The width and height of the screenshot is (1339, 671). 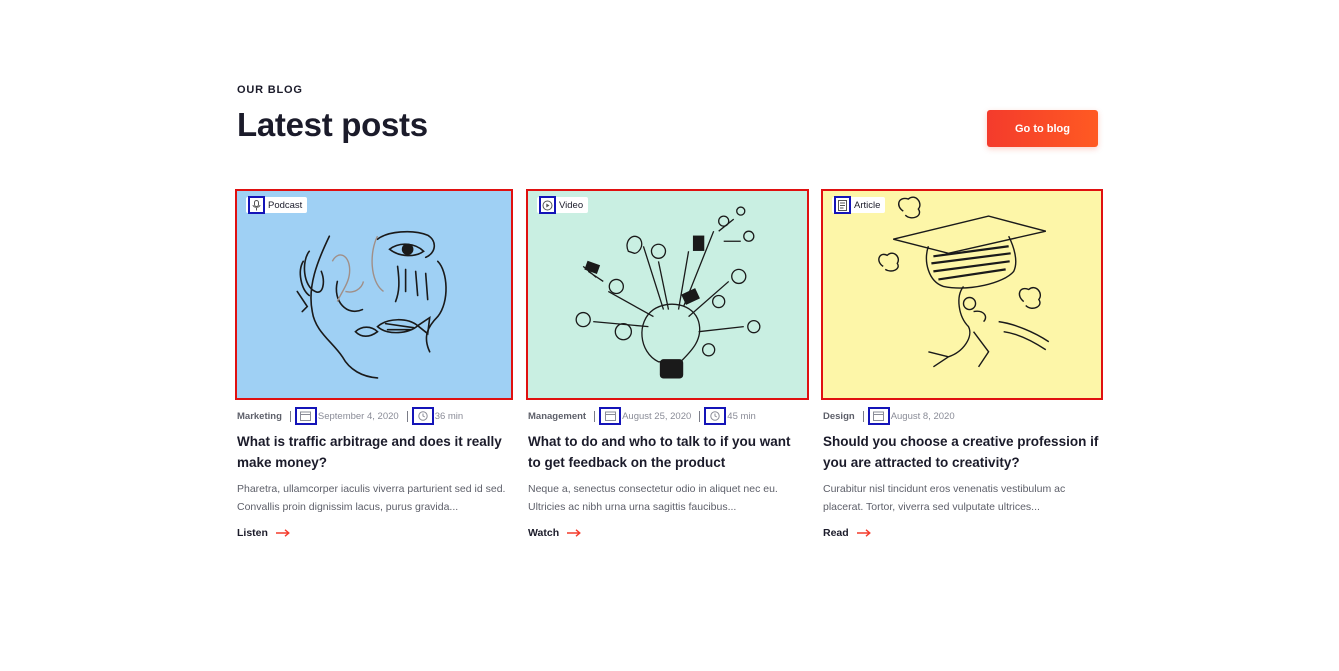 I want to click on read-link: Read, so click(x=847, y=533).